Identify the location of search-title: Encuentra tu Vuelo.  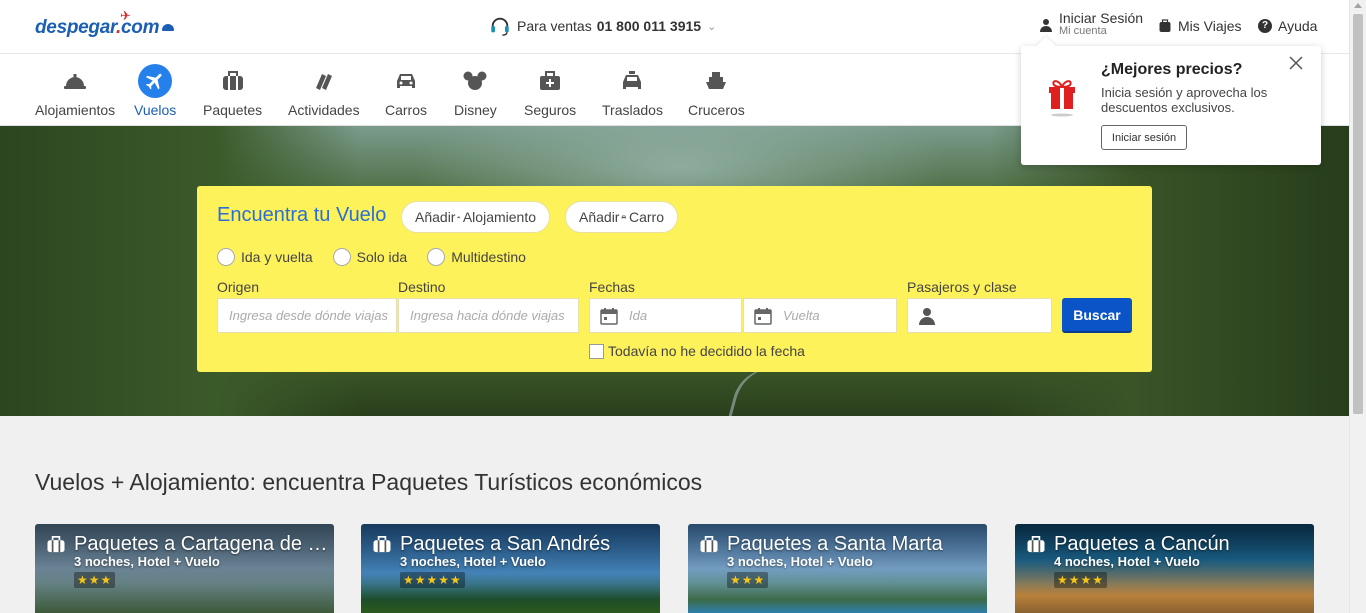
(302, 215).